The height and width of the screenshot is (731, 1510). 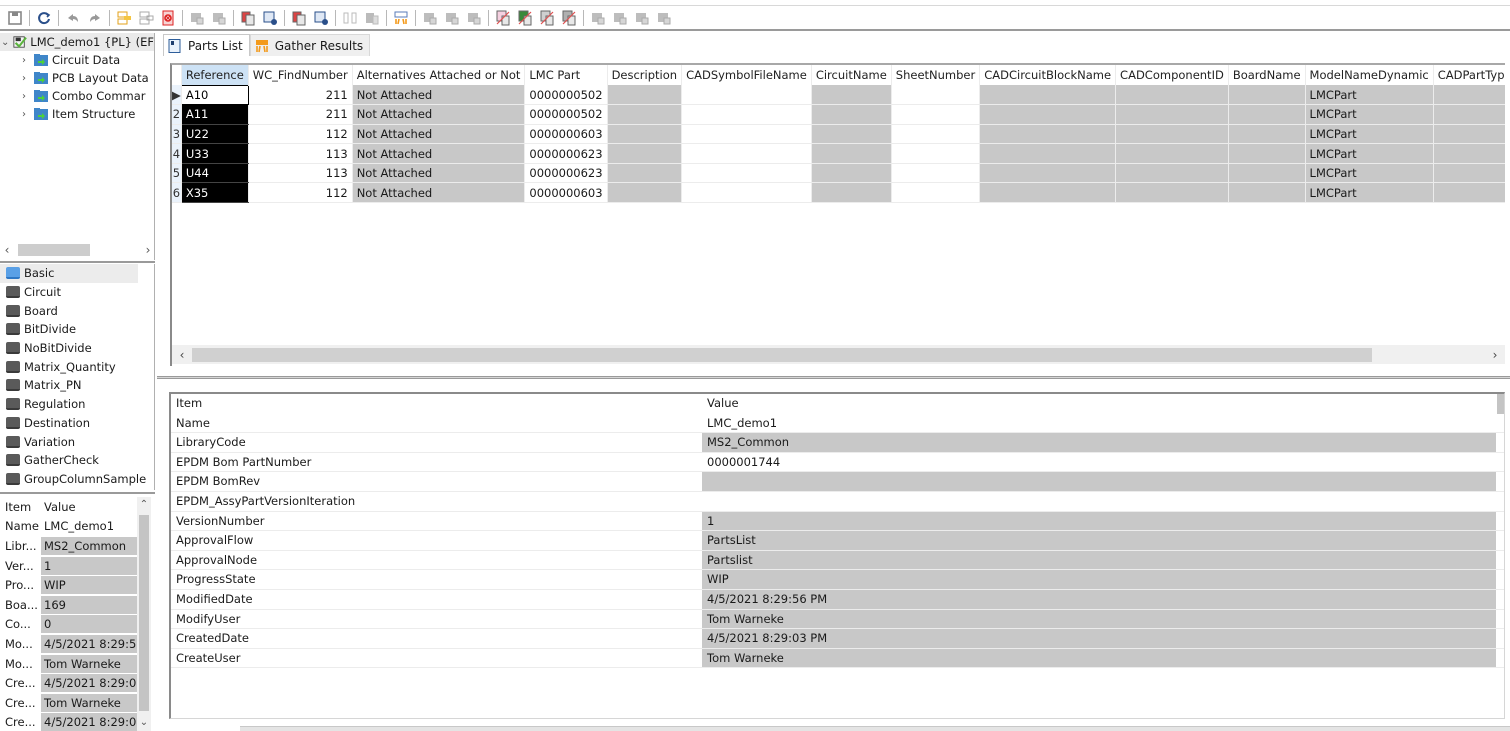 What do you see at coordinates (566, 173) in the screenshot?
I see `grid-cell: 0000000623` at bounding box center [566, 173].